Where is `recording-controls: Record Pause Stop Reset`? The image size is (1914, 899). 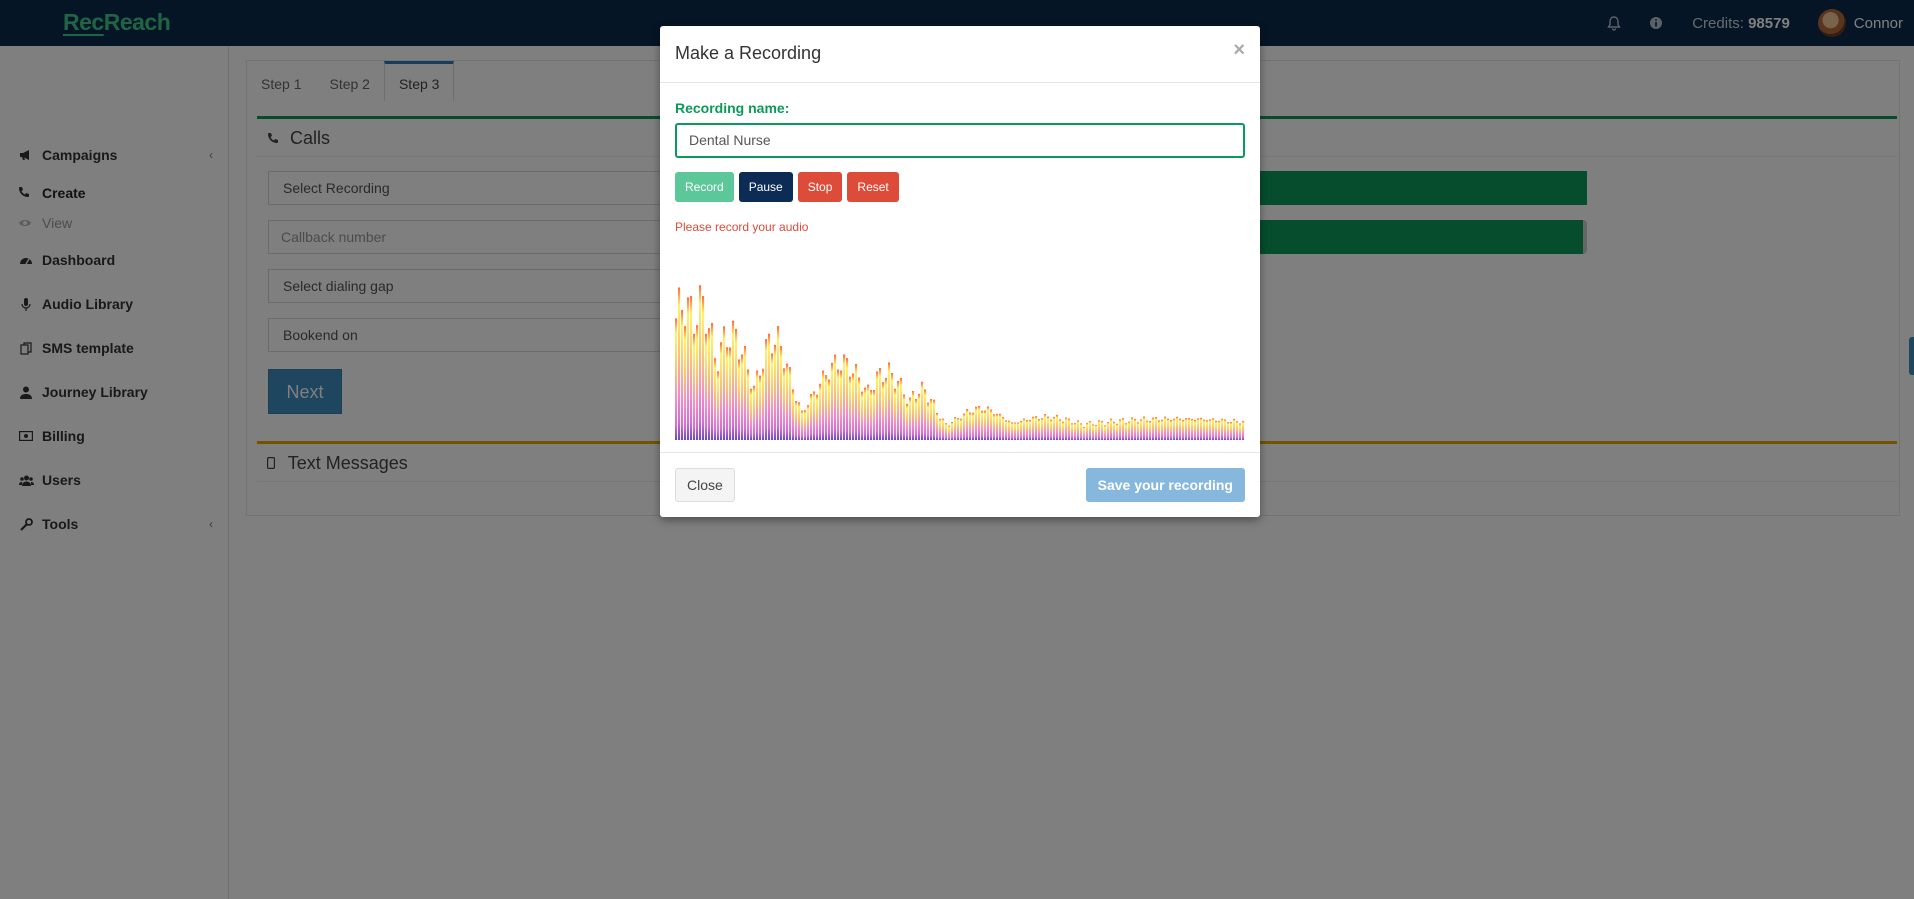
recording-controls: Record Pause Stop Reset is located at coordinates (789, 187).